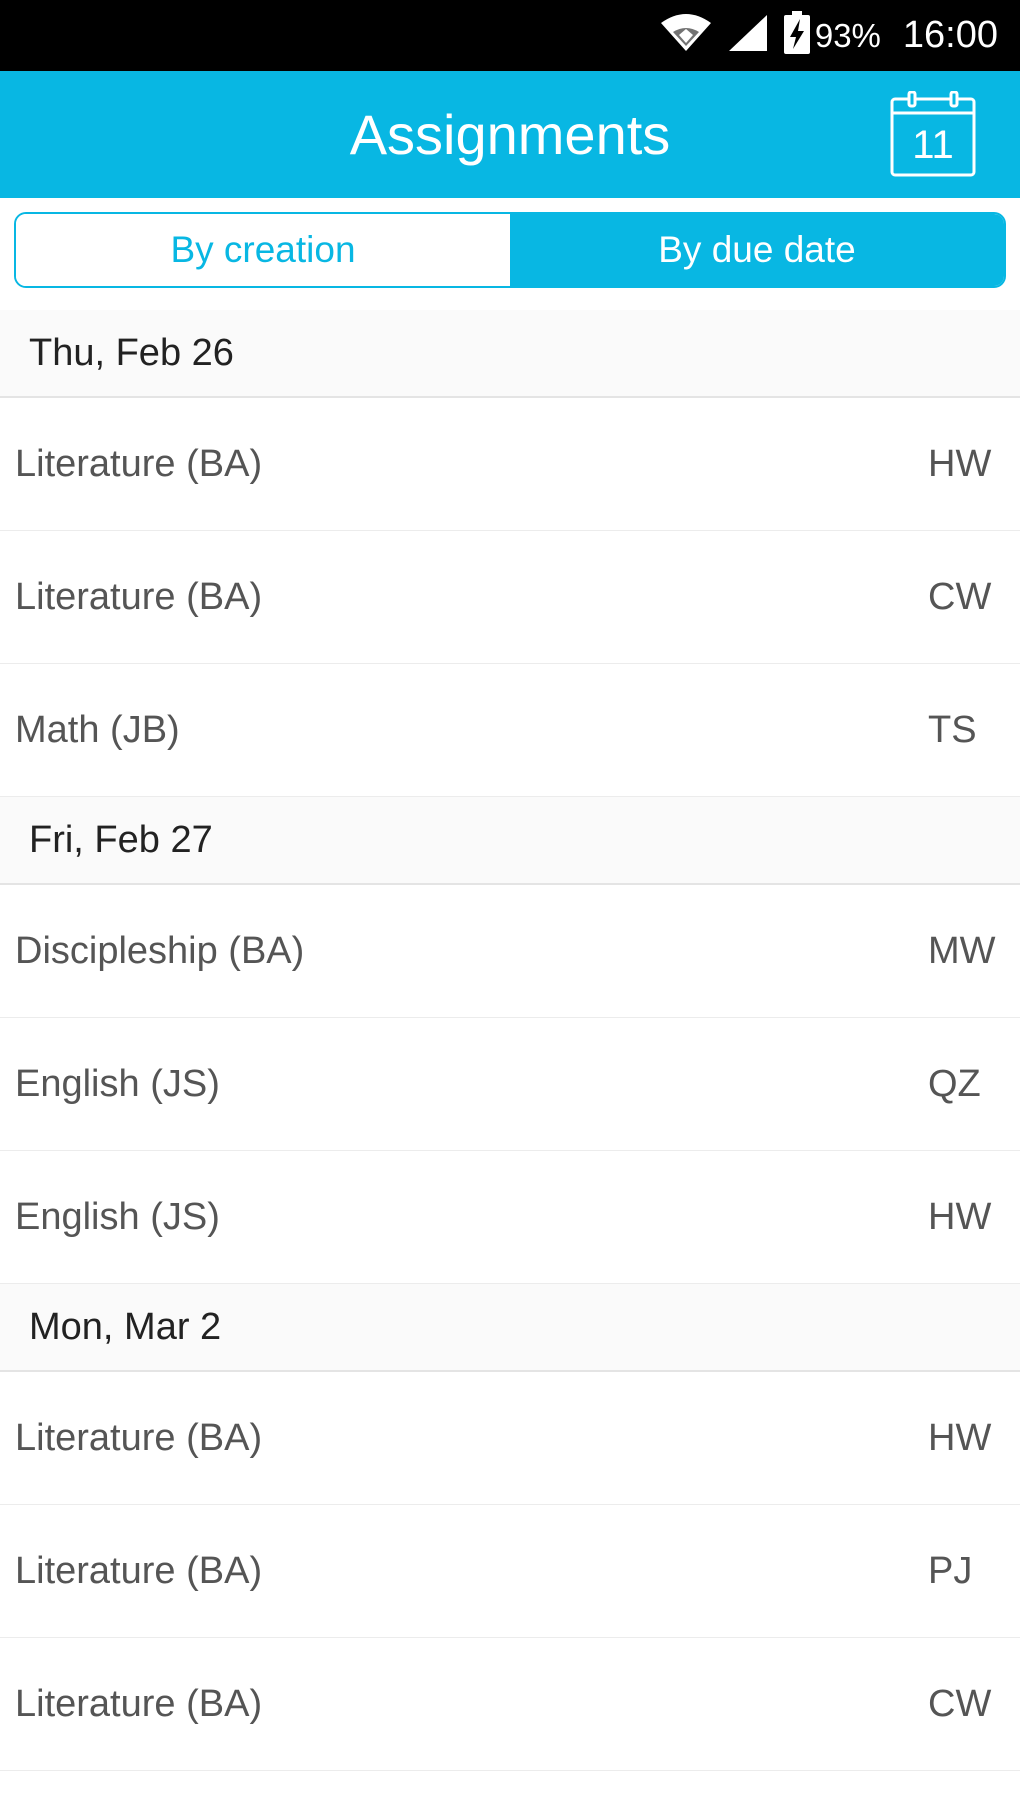 The width and height of the screenshot is (1020, 1813). I want to click on assignment-row: English (JS) HW, so click(510, 1217).